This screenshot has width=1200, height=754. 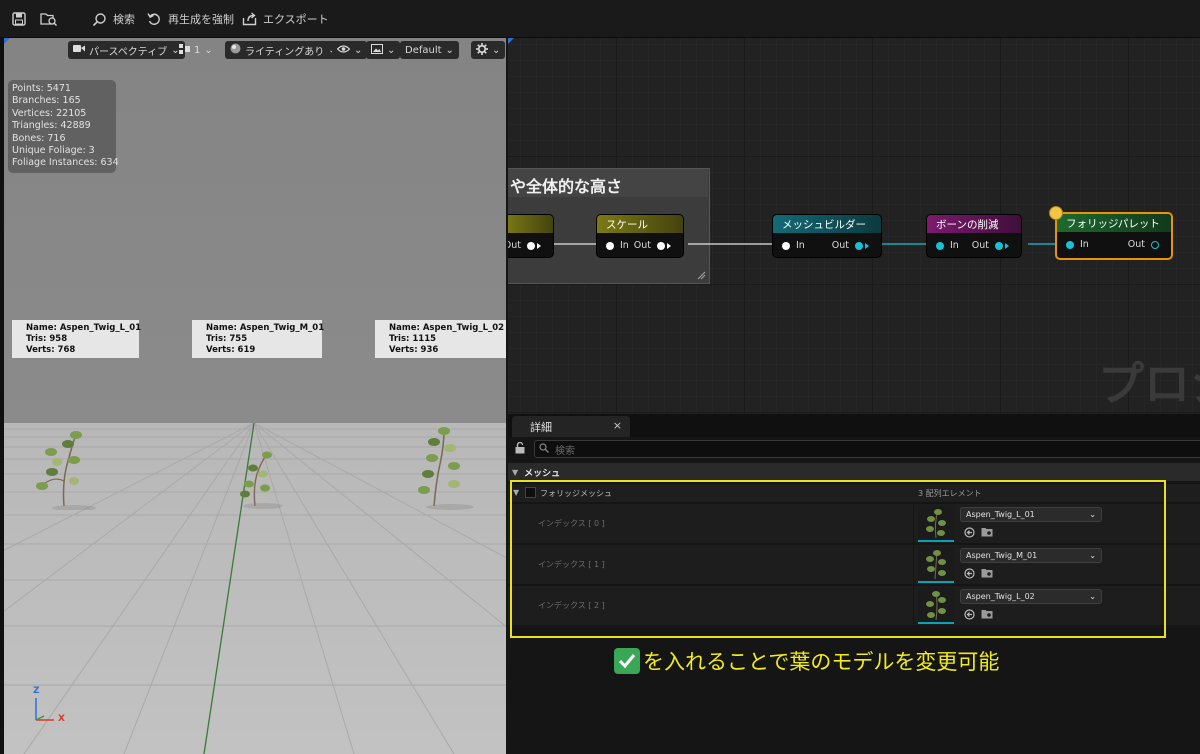 I want to click on details-tab-bar: 詳細 ×, so click(x=854, y=425).